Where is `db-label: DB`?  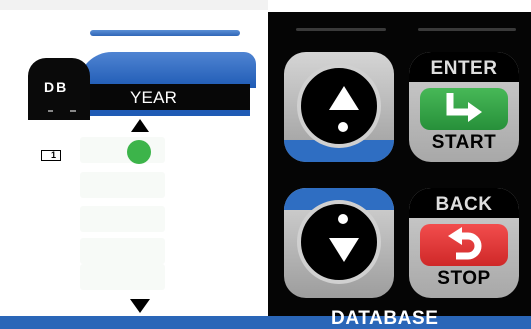
db-label: DB is located at coordinates (56, 87).